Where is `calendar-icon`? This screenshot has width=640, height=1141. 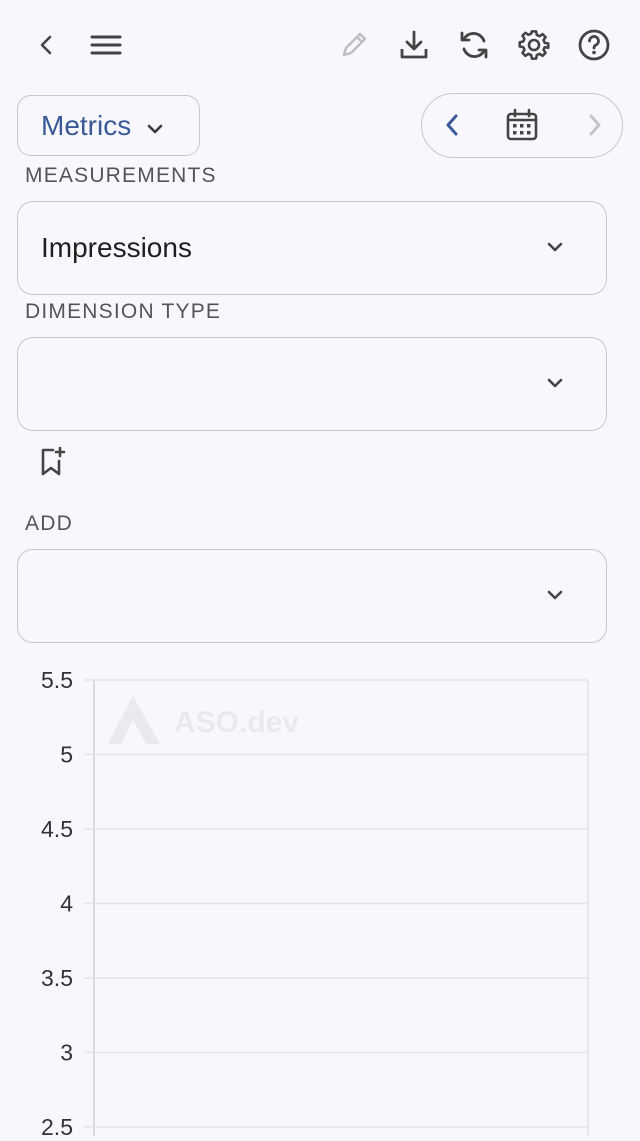 calendar-icon is located at coordinates (522, 124).